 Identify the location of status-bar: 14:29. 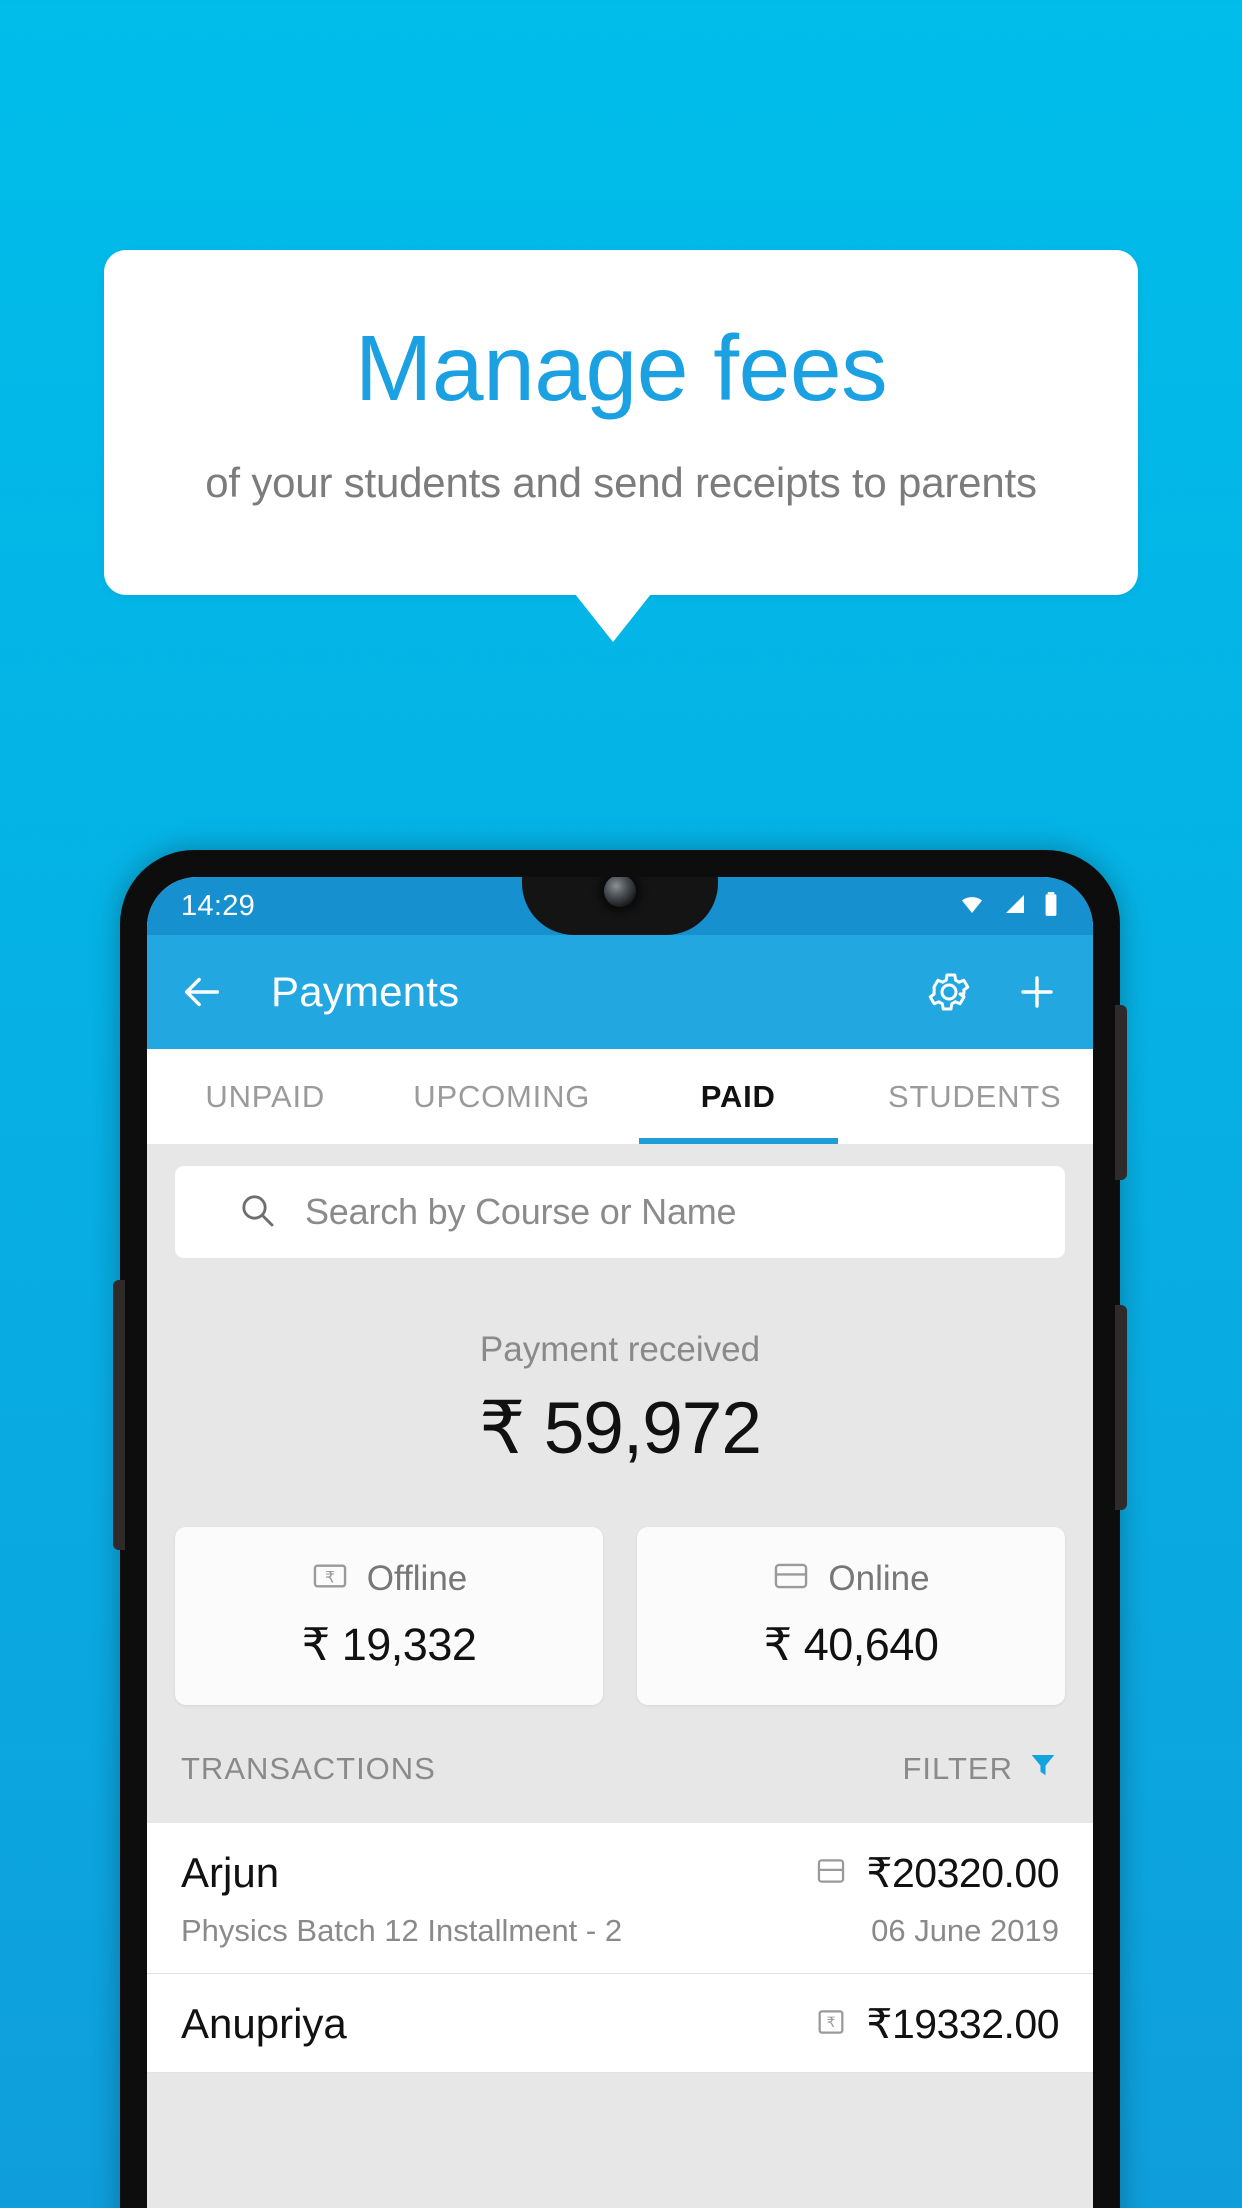
(620, 906).